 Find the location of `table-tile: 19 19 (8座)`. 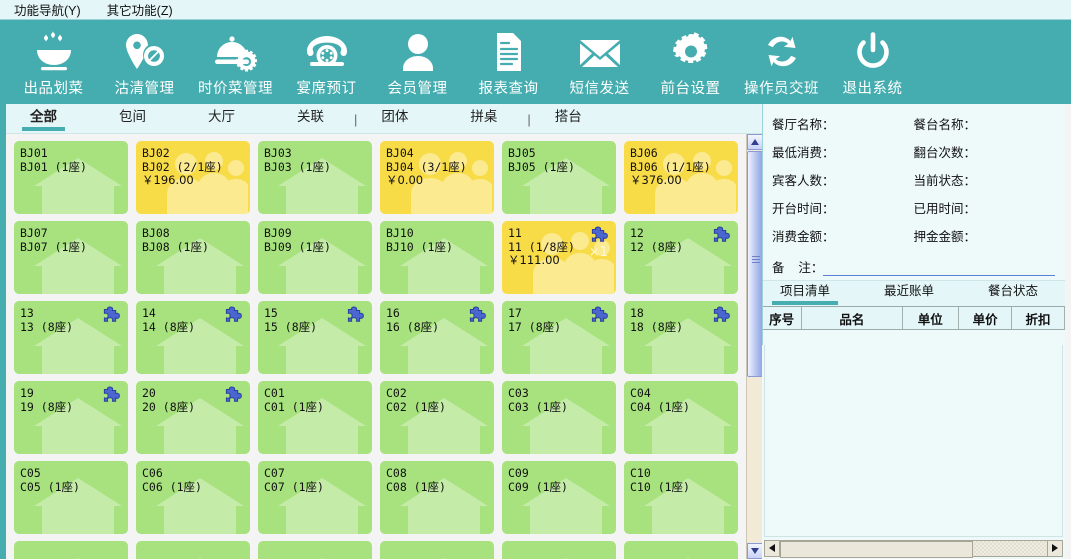

table-tile: 19 19 (8座) is located at coordinates (71, 417).